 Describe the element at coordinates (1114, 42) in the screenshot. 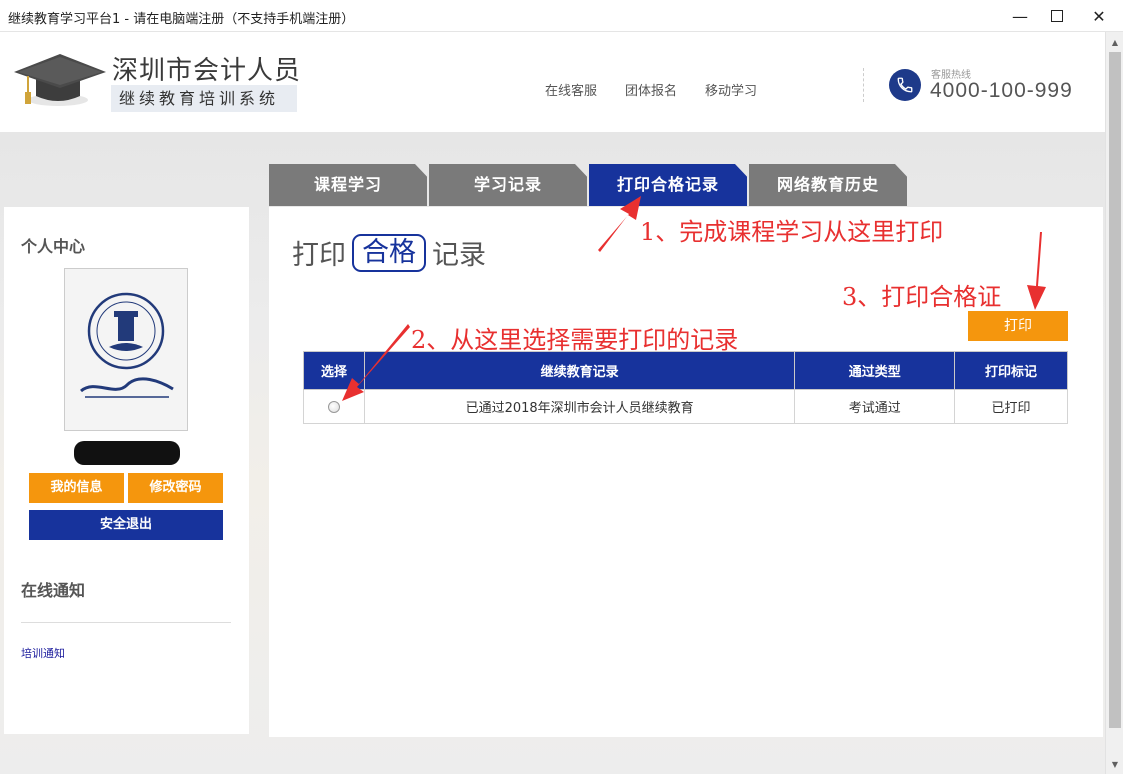

I see `scroll-up-icon: ▲` at that location.